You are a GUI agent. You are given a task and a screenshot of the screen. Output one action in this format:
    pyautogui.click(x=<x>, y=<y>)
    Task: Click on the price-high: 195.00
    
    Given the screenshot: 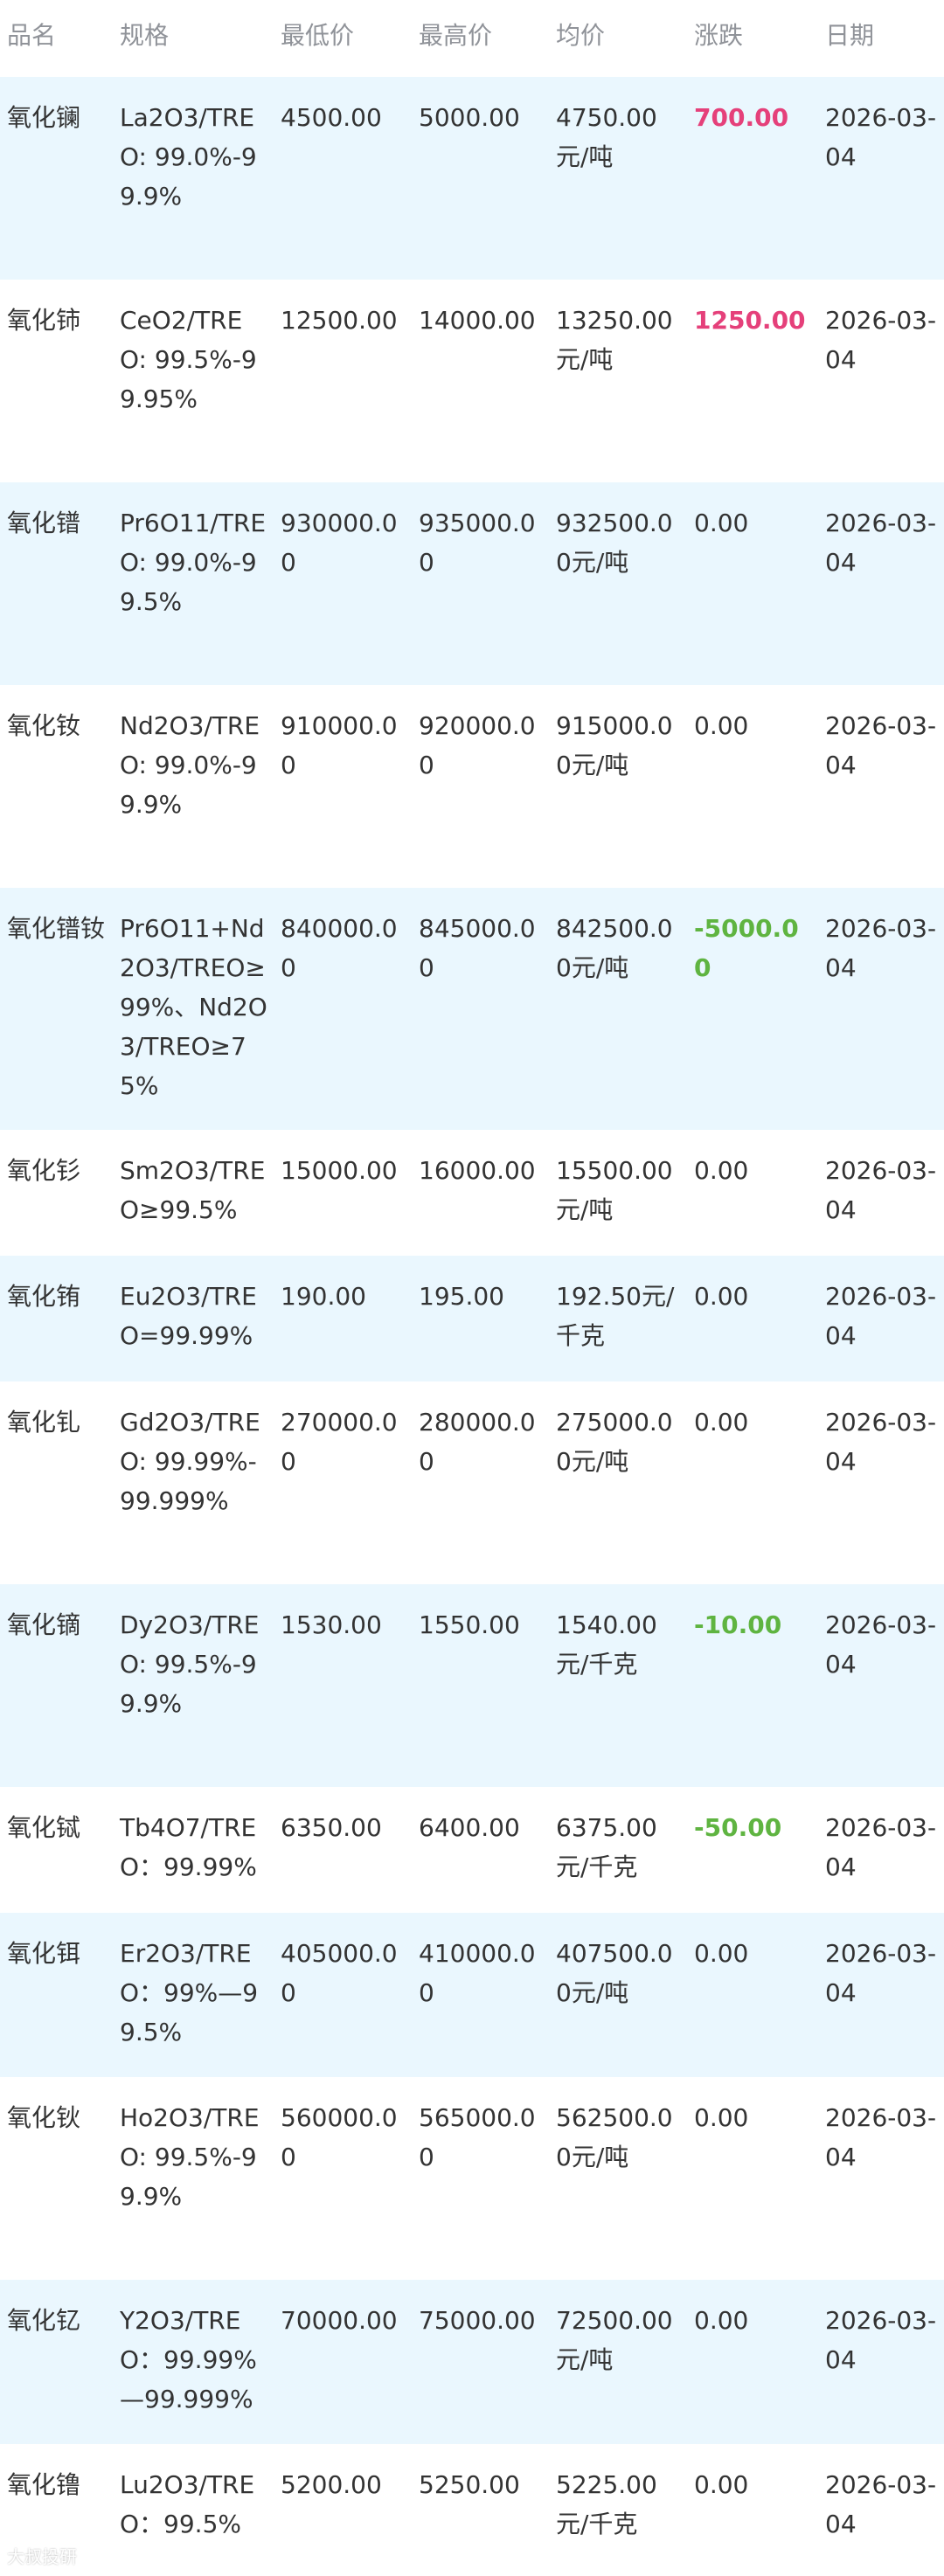 What is the action you would take?
    pyautogui.click(x=462, y=1296)
    